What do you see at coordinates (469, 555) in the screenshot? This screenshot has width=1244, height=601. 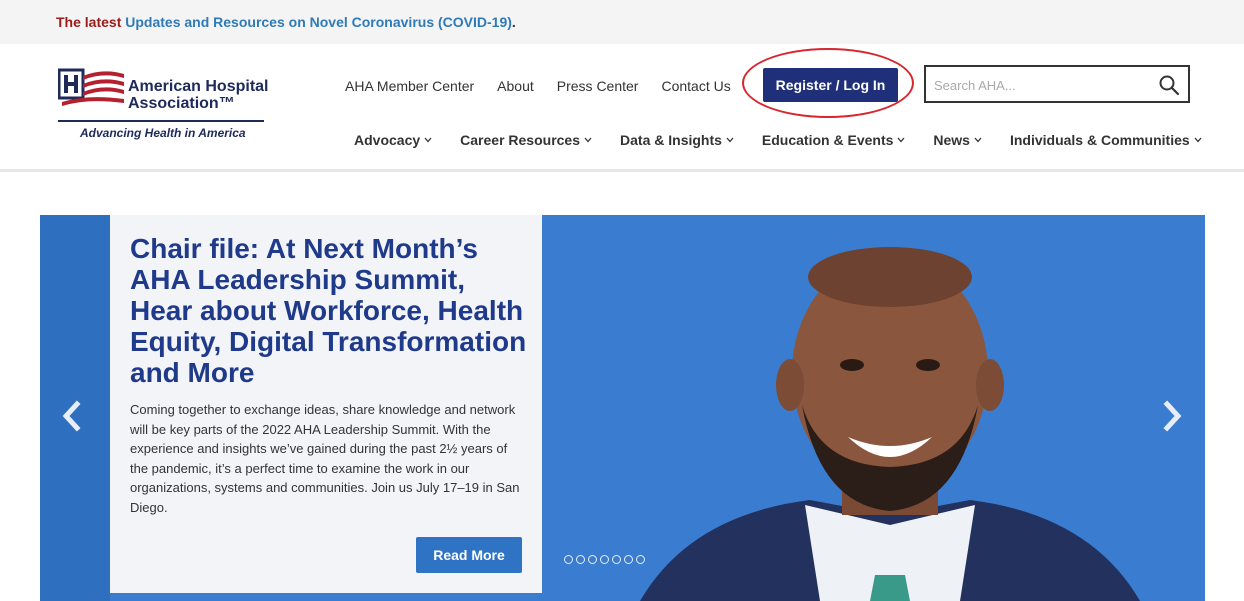 I see `read-more-button: Read More` at bounding box center [469, 555].